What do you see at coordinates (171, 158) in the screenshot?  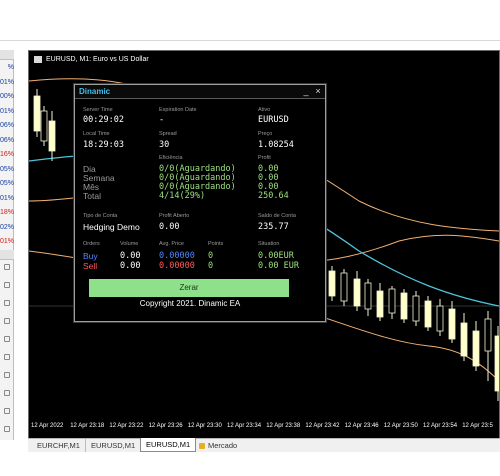 I see `eficiencia-label: Eficiência` at bounding box center [171, 158].